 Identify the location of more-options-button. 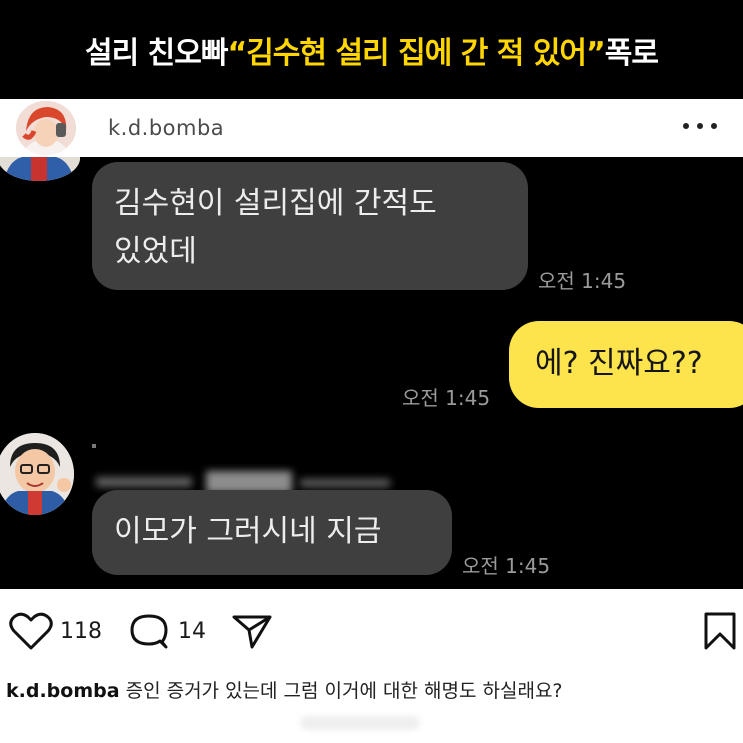
(700, 126).